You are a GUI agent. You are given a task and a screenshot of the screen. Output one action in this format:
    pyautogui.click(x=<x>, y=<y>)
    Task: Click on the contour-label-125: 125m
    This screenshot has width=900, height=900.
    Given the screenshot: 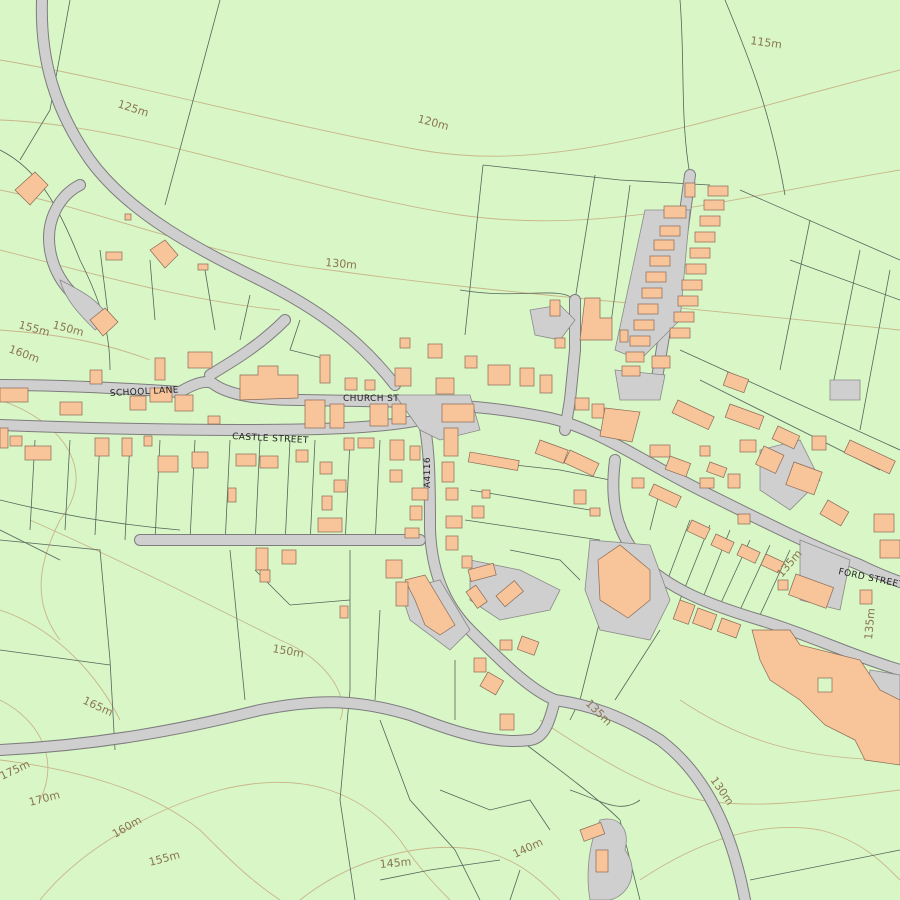 What is the action you would take?
    pyautogui.click(x=133, y=108)
    